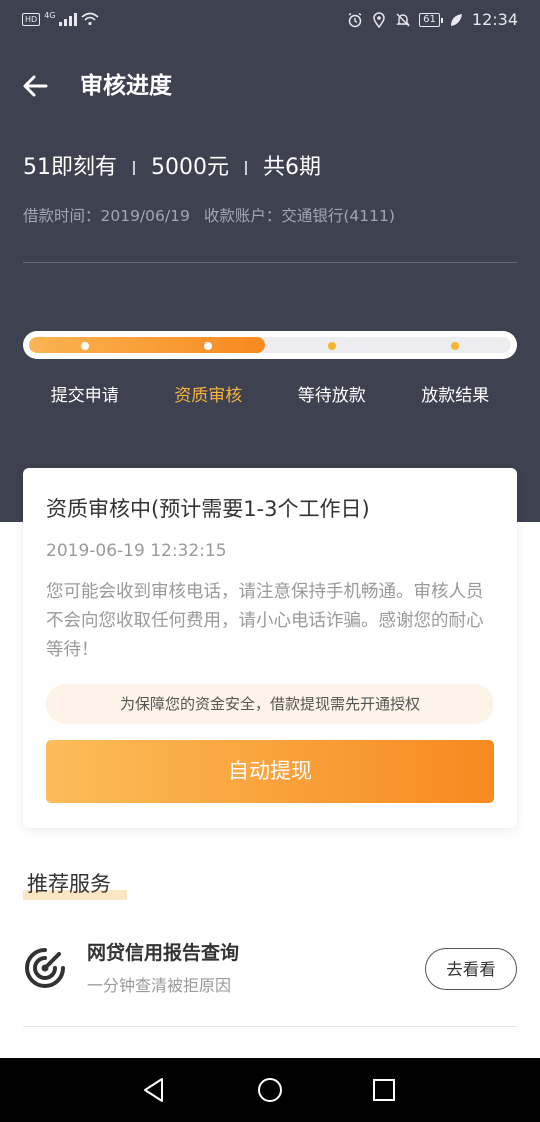  What do you see at coordinates (331, 396) in the screenshot?
I see `step-label: 等待放款` at bounding box center [331, 396].